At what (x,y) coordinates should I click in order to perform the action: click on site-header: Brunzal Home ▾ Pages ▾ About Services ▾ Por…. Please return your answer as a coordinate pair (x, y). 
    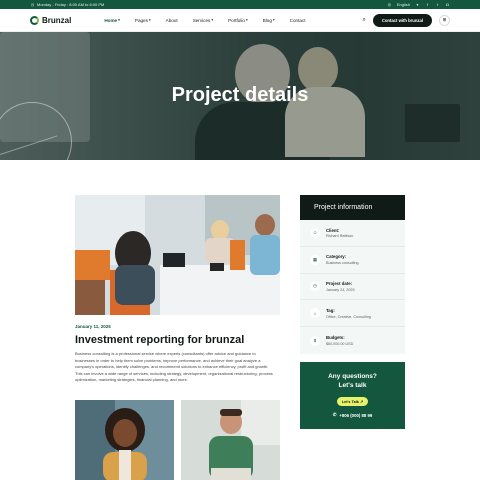
    Looking at the image, I should click on (240, 20).